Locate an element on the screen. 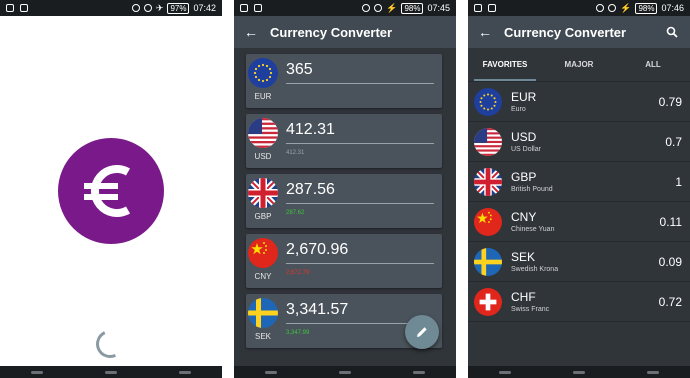 The width and height of the screenshot is (690, 378). swiss-flag-icon is located at coordinates (488, 302).